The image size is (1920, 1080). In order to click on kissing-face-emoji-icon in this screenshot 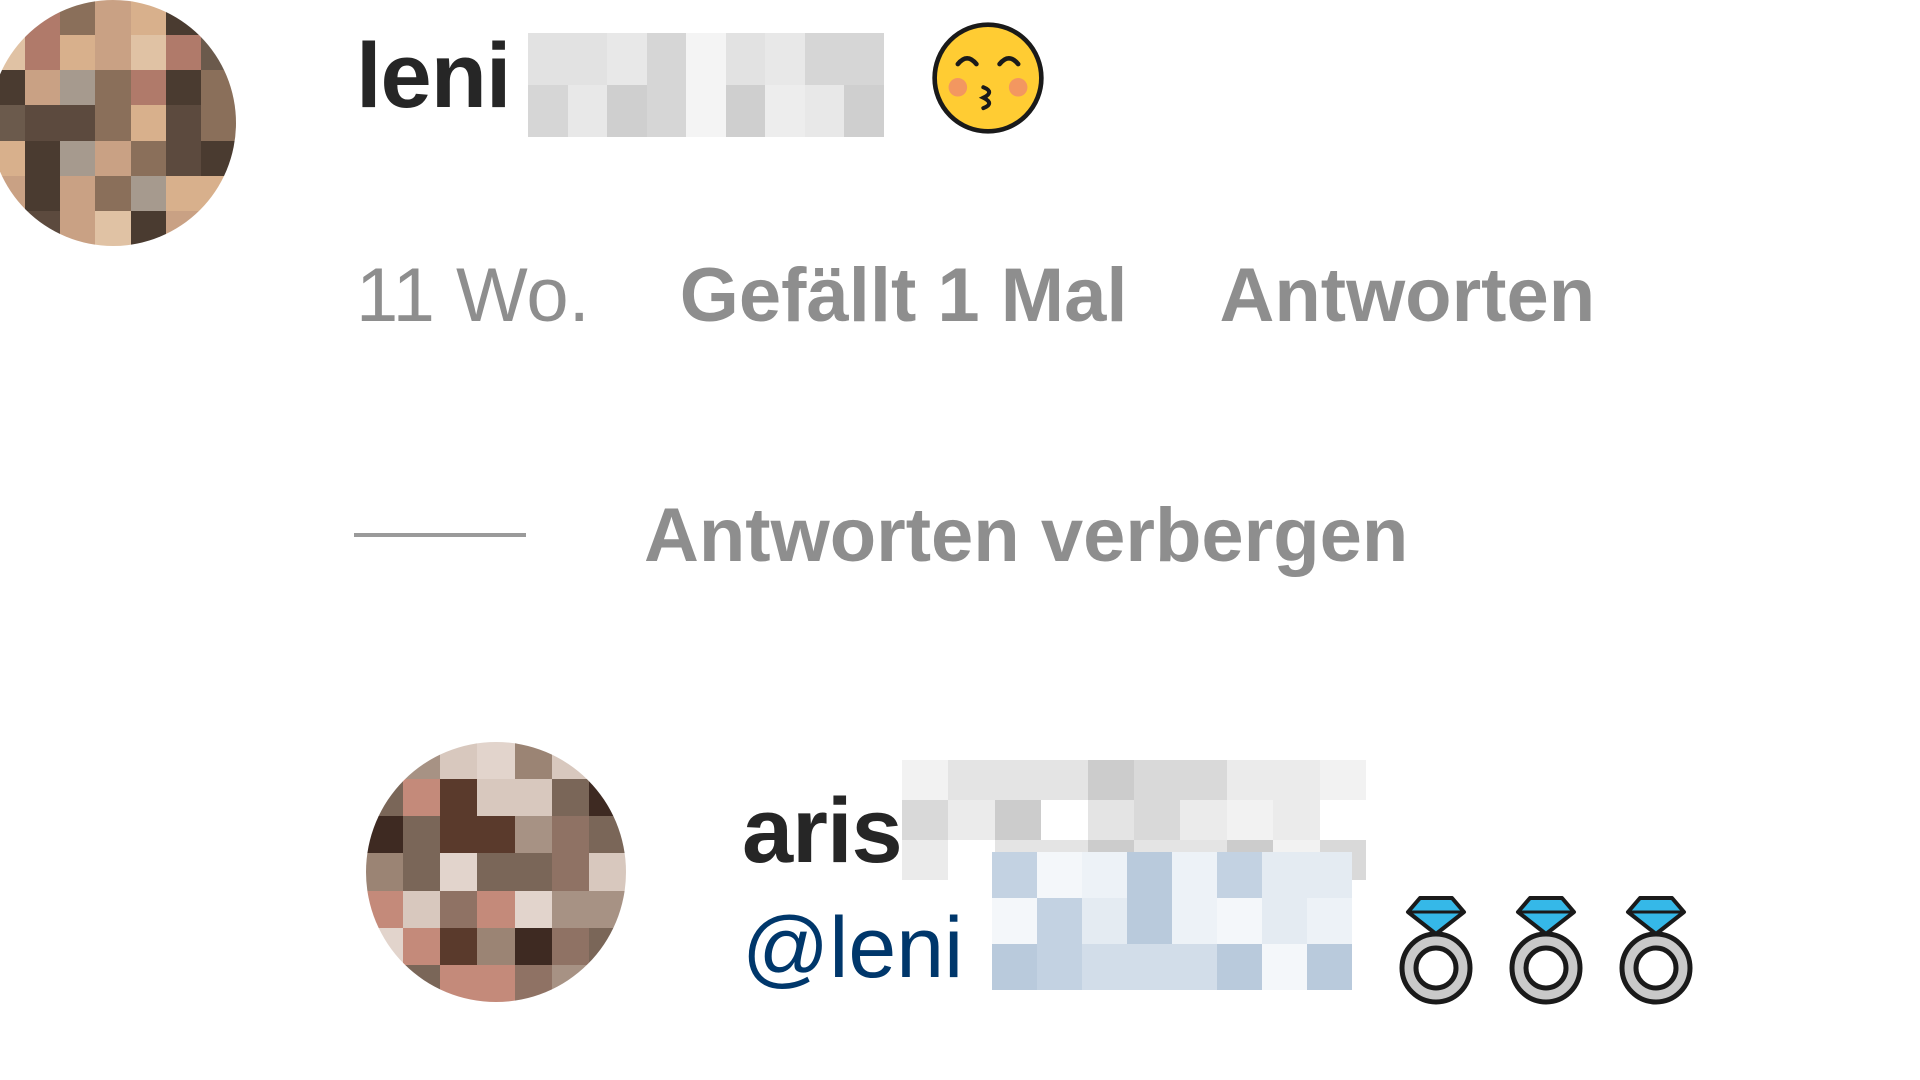, I will do `click(988, 78)`.